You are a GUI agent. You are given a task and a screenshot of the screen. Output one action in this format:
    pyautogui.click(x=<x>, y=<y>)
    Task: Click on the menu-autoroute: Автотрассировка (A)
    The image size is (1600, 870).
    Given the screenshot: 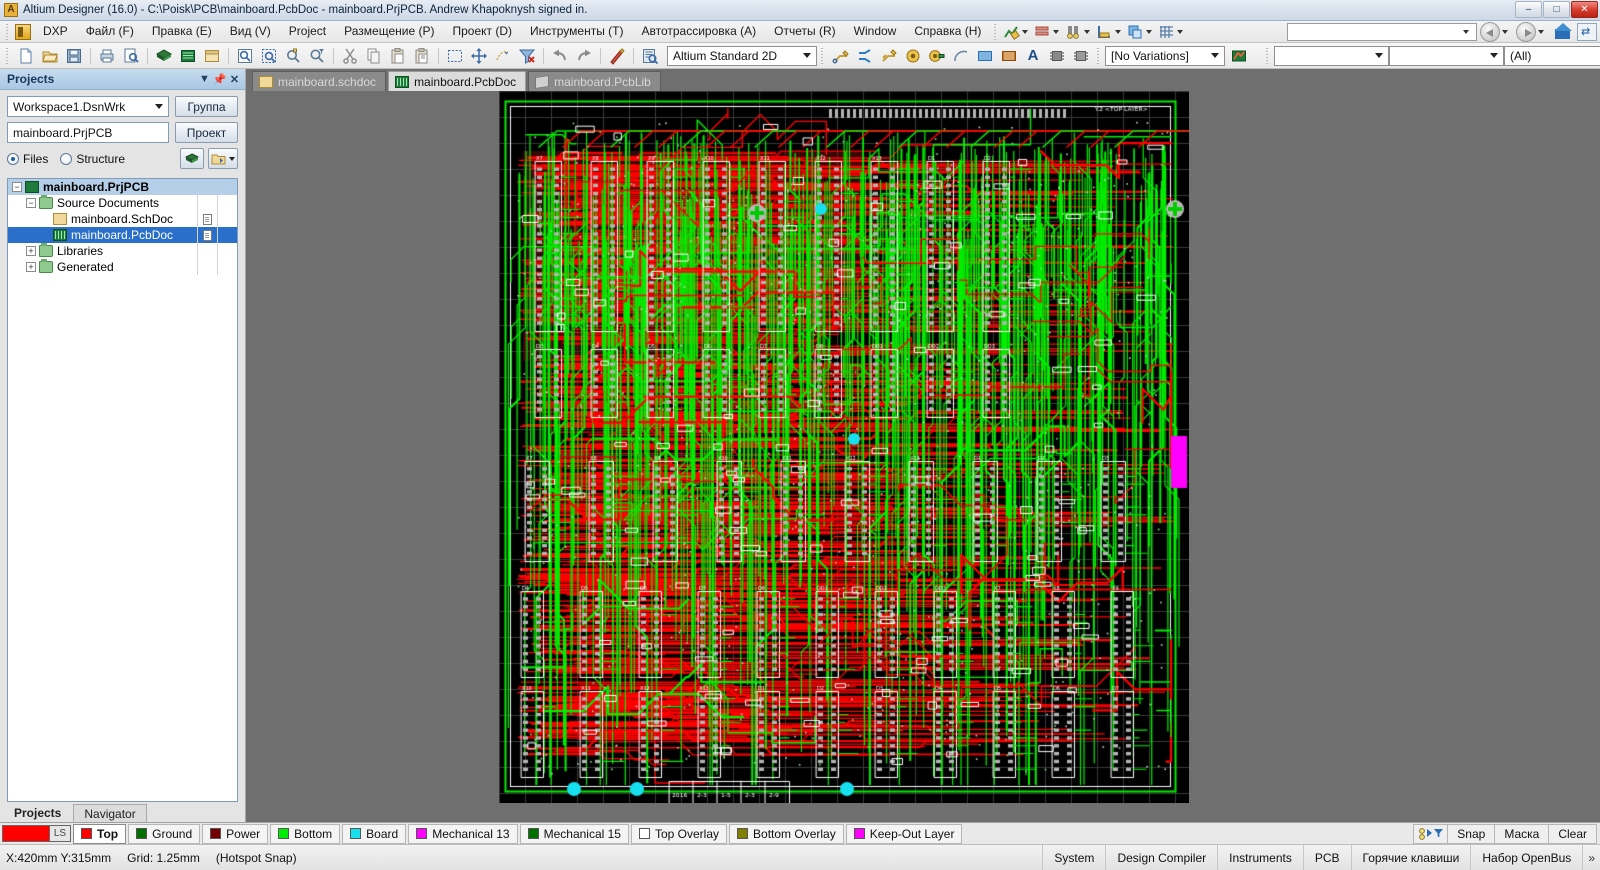 What is the action you would take?
    pyautogui.click(x=698, y=31)
    